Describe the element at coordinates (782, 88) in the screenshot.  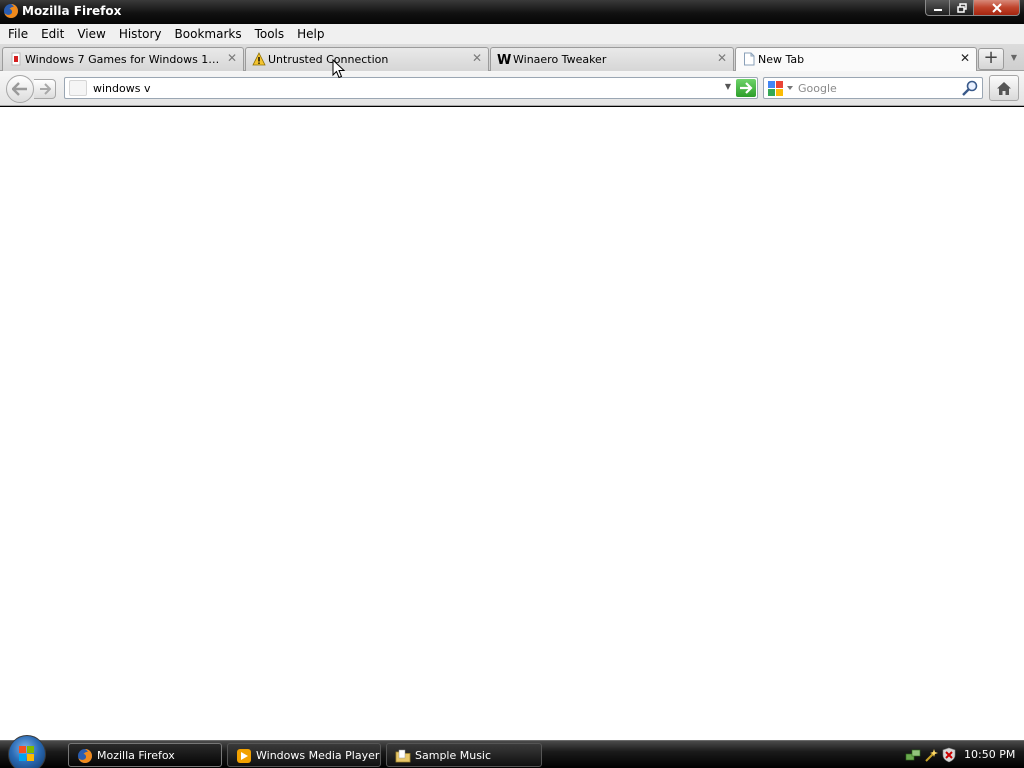
I see `google-engine-icon` at that location.